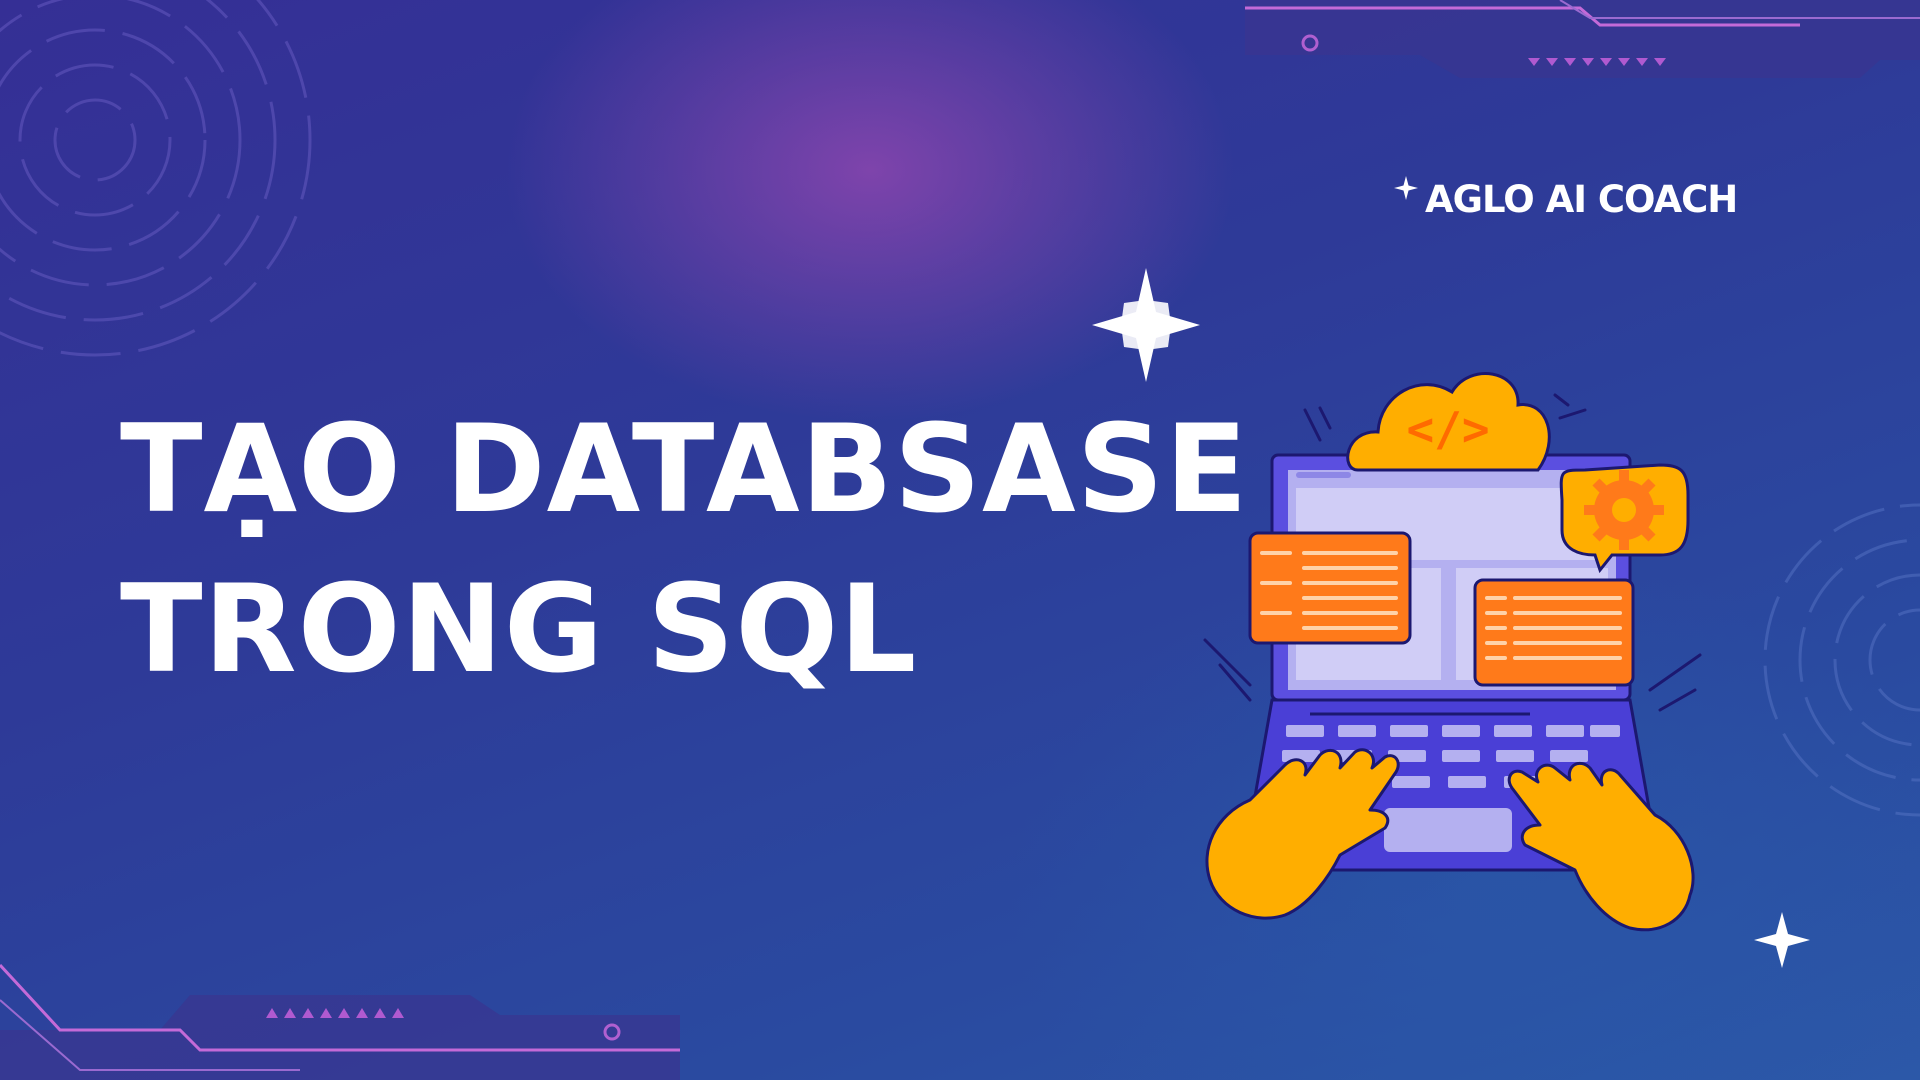 This screenshot has width=1920, height=1080. What do you see at coordinates (1601, 846) in the screenshot?
I see `right-hand` at bounding box center [1601, 846].